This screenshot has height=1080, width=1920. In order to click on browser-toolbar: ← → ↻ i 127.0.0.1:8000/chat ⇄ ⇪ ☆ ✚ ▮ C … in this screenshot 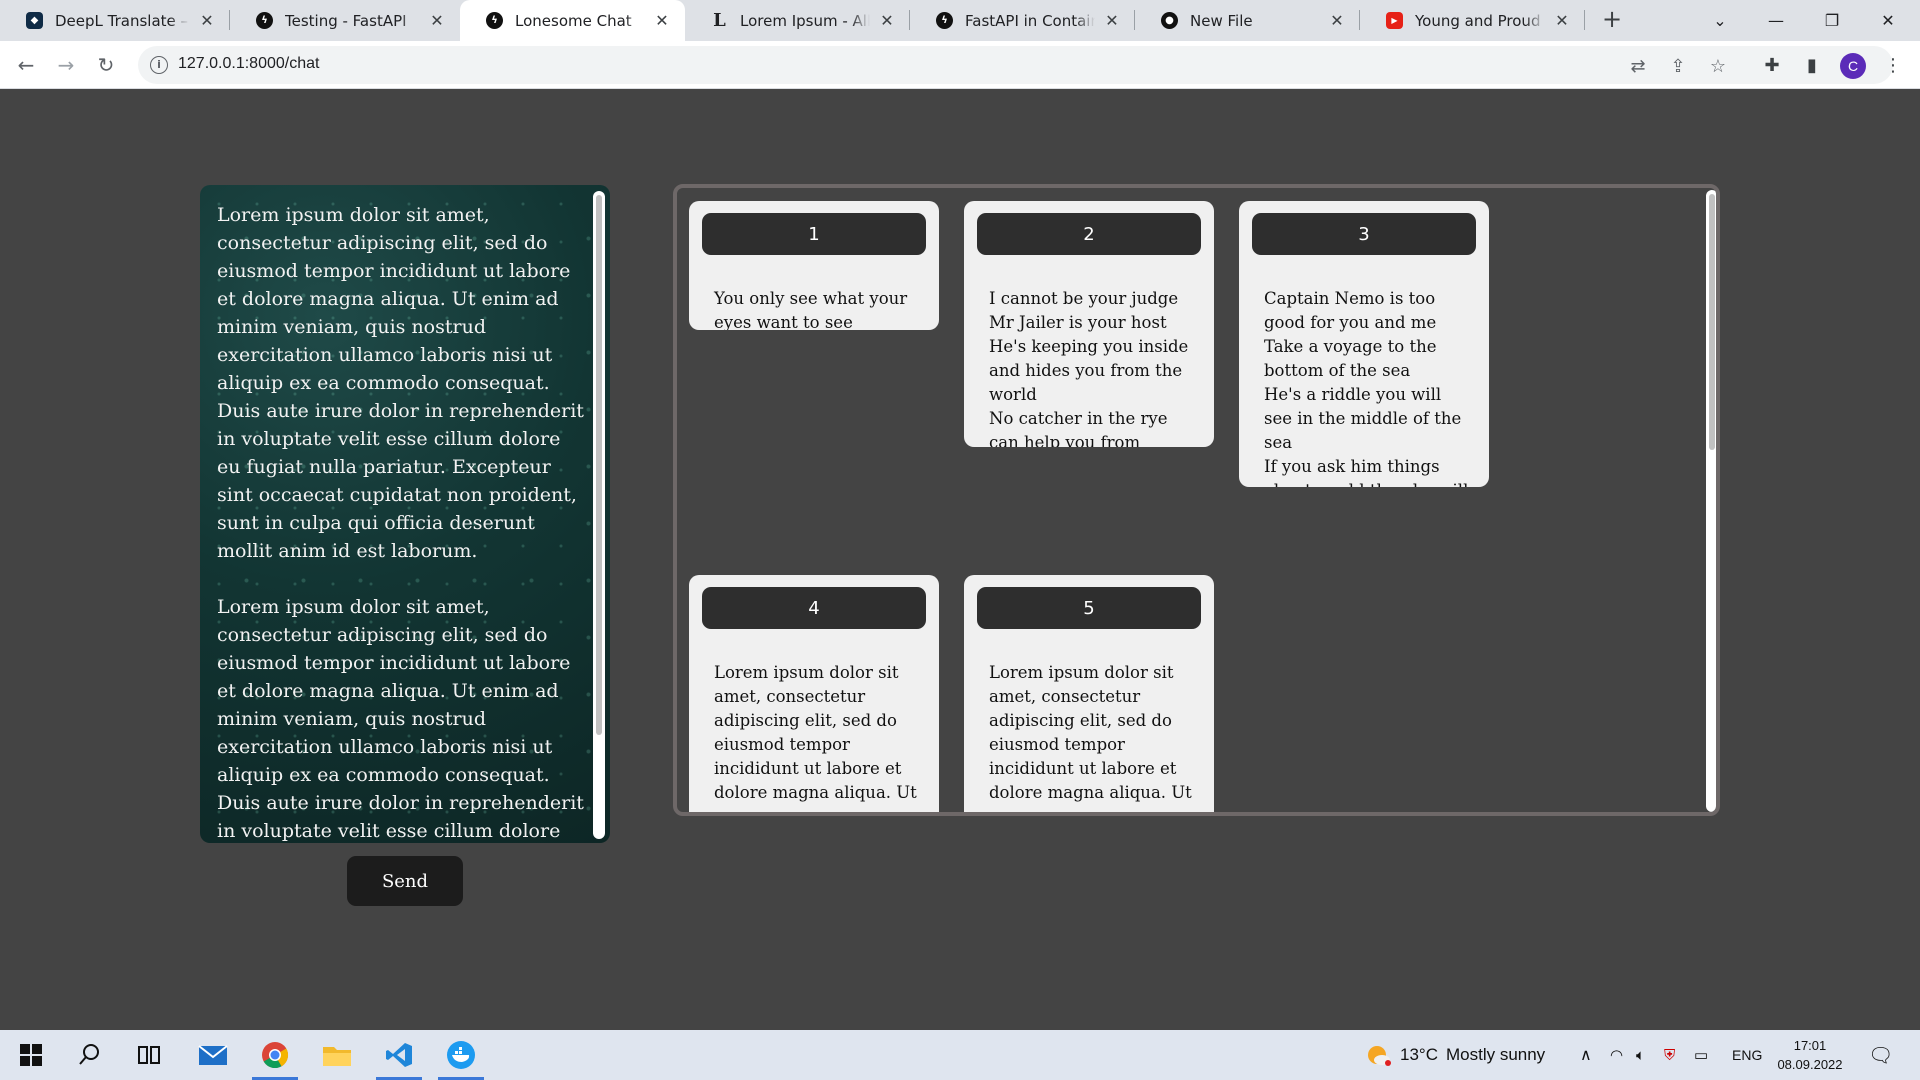, I will do `click(960, 65)`.